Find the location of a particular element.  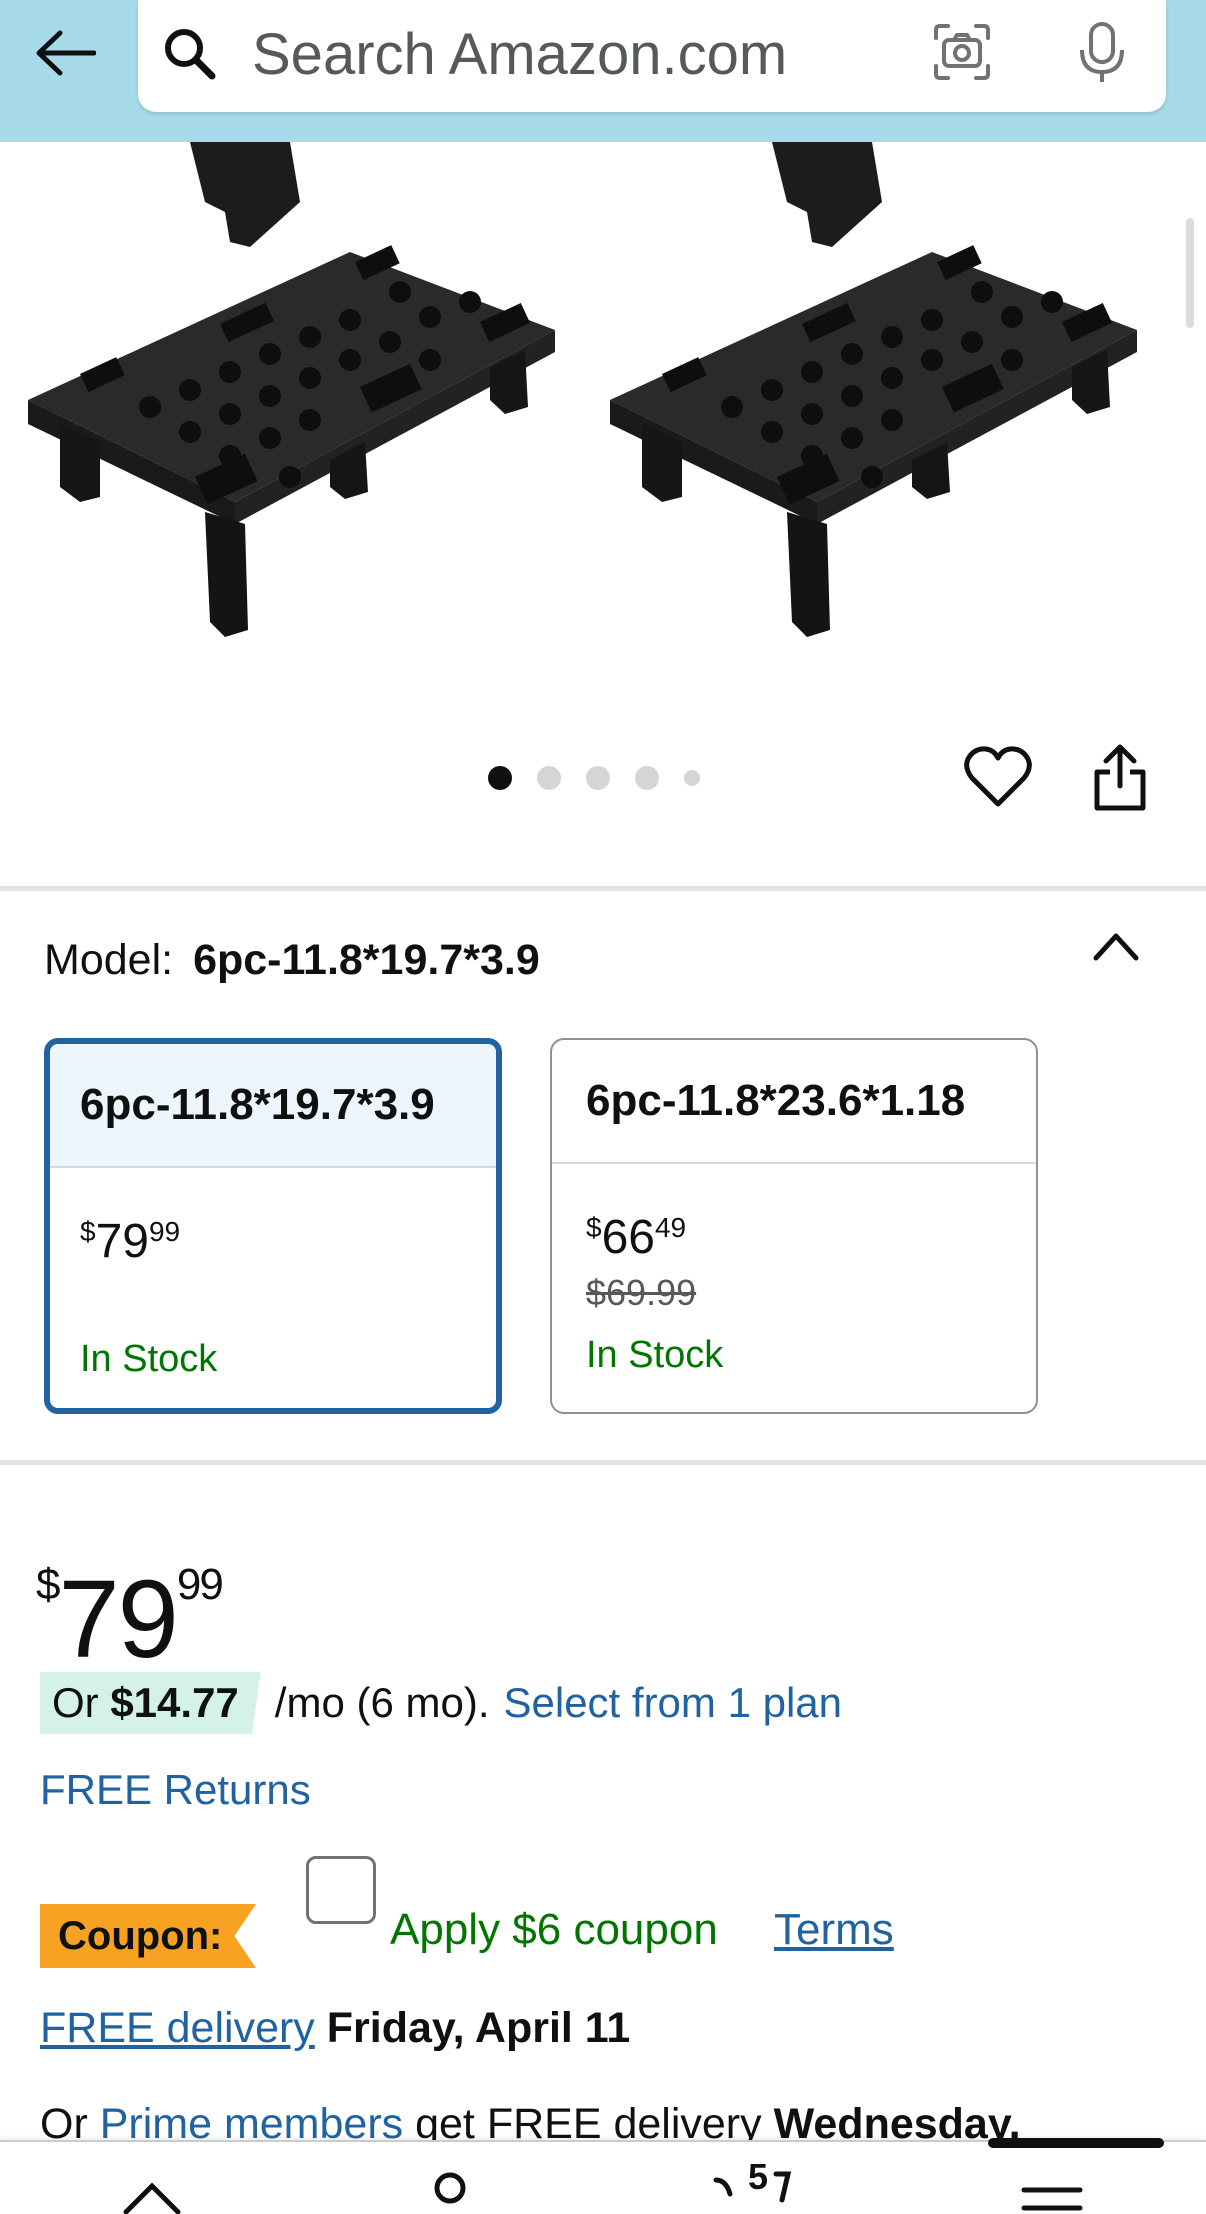

cart-button: 5 is located at coordinates (757, 2185).